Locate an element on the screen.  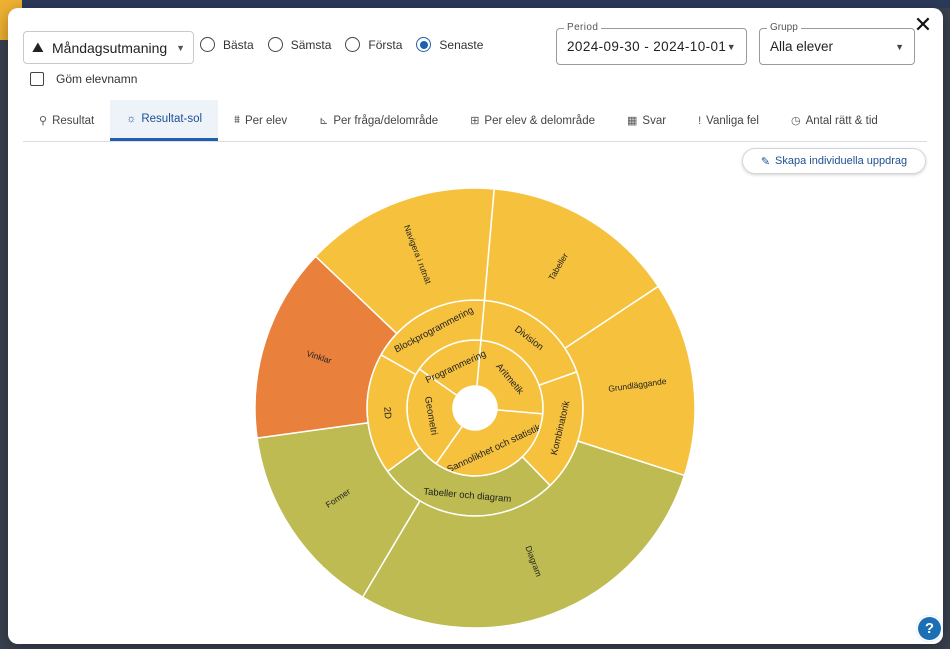
sunburst-label: 2D is located at coordinates (387, 413).